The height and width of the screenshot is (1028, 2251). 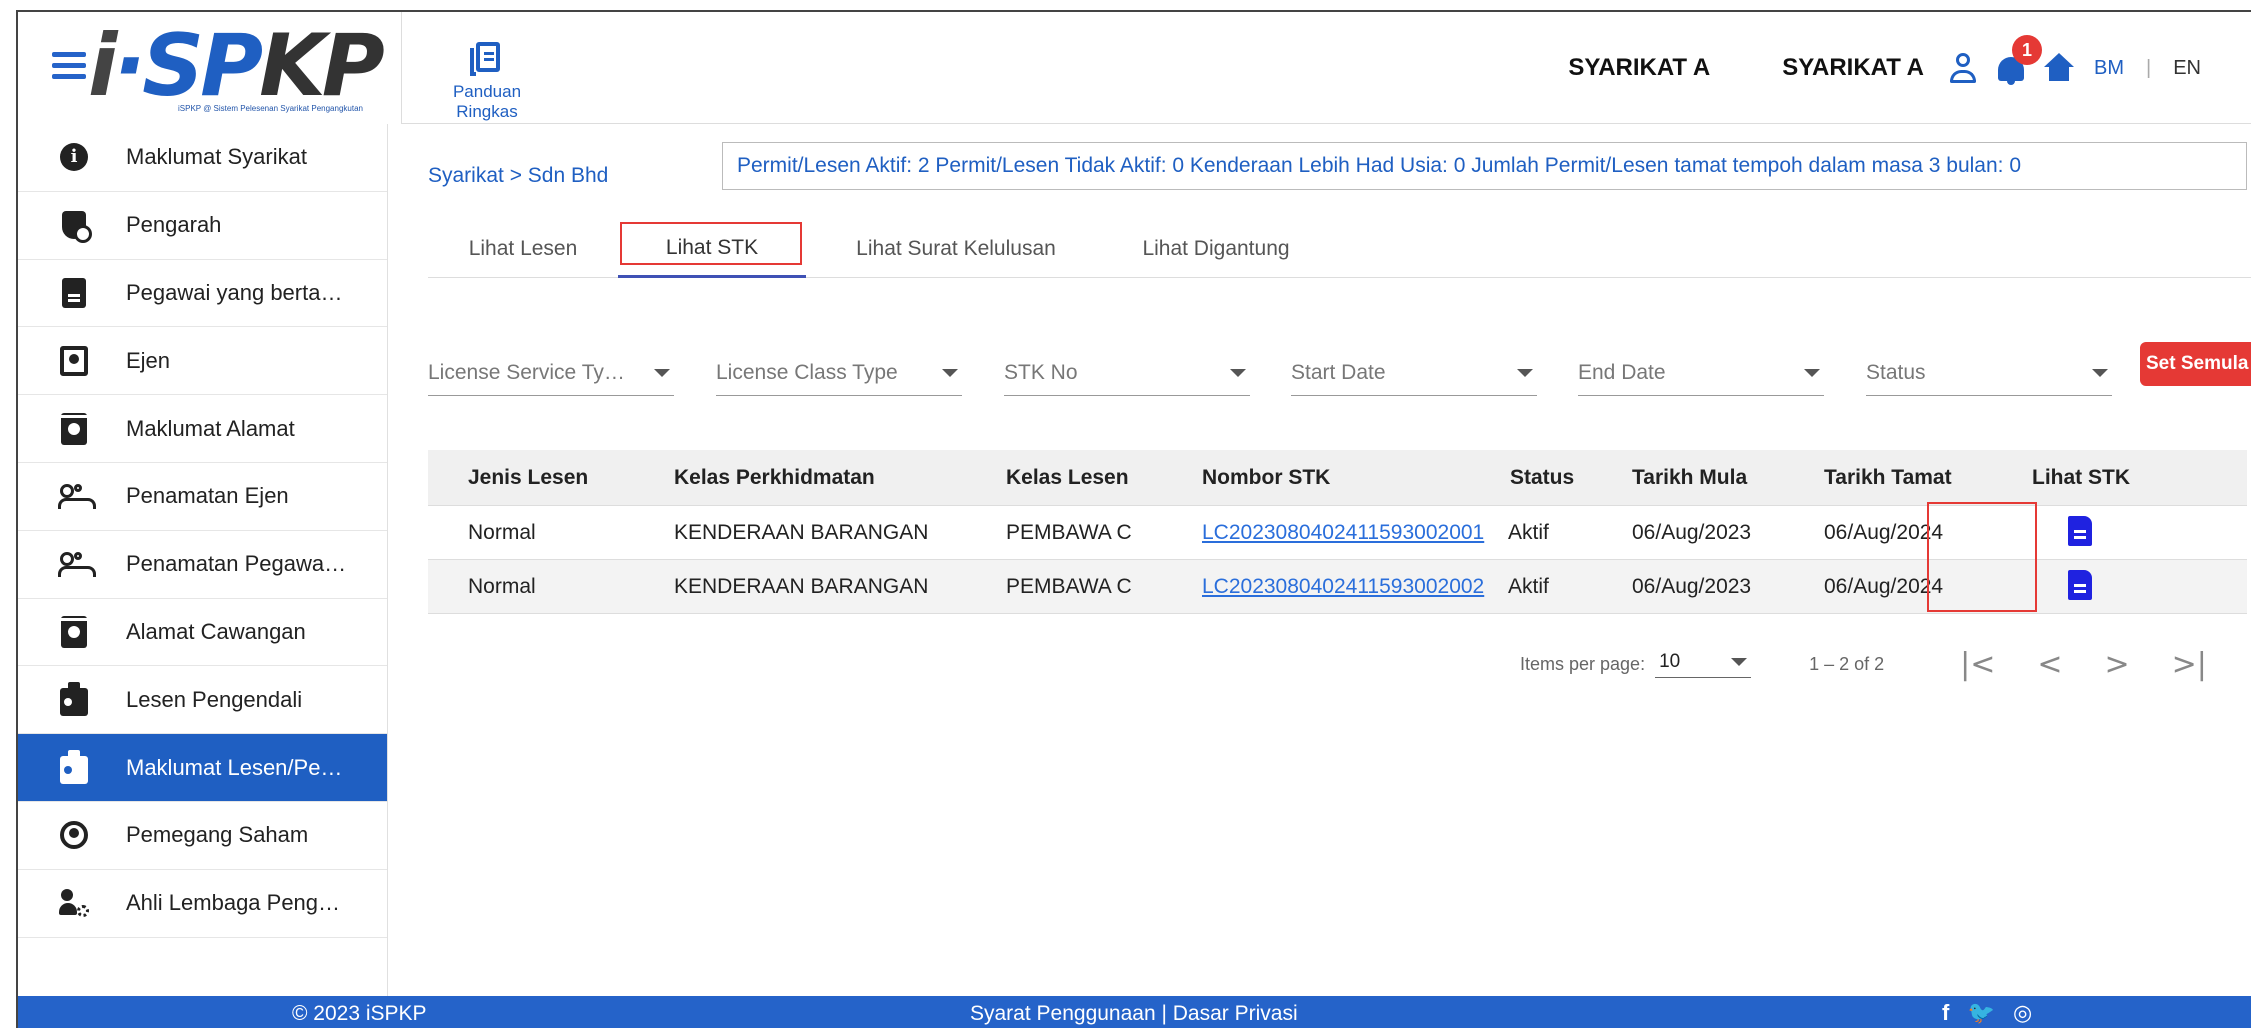 What do you see at coordinates (74, 360) in the screenshot?
I see `contact-card-icon` at bounding box center [74, 360].